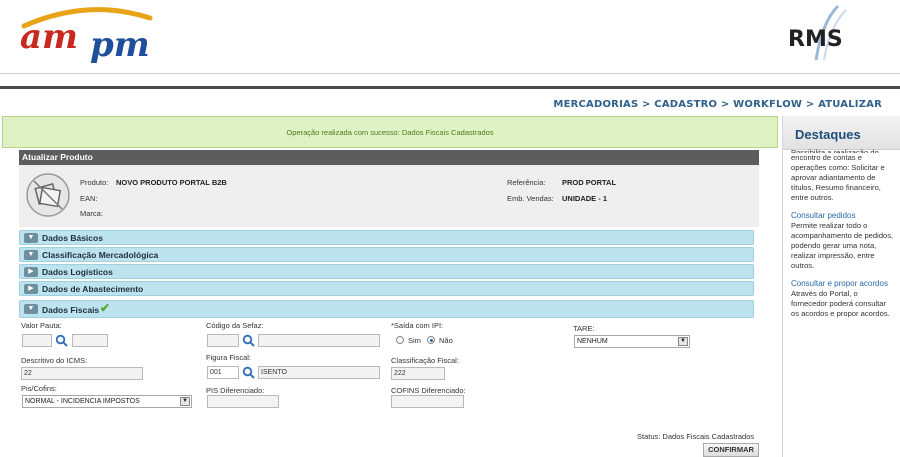 The image size is (900, 457). What do you see at coordinates (389, 157) in the screenshot?
I see `panel-title: Atualizar Produto` at bounding box center [389, 157].